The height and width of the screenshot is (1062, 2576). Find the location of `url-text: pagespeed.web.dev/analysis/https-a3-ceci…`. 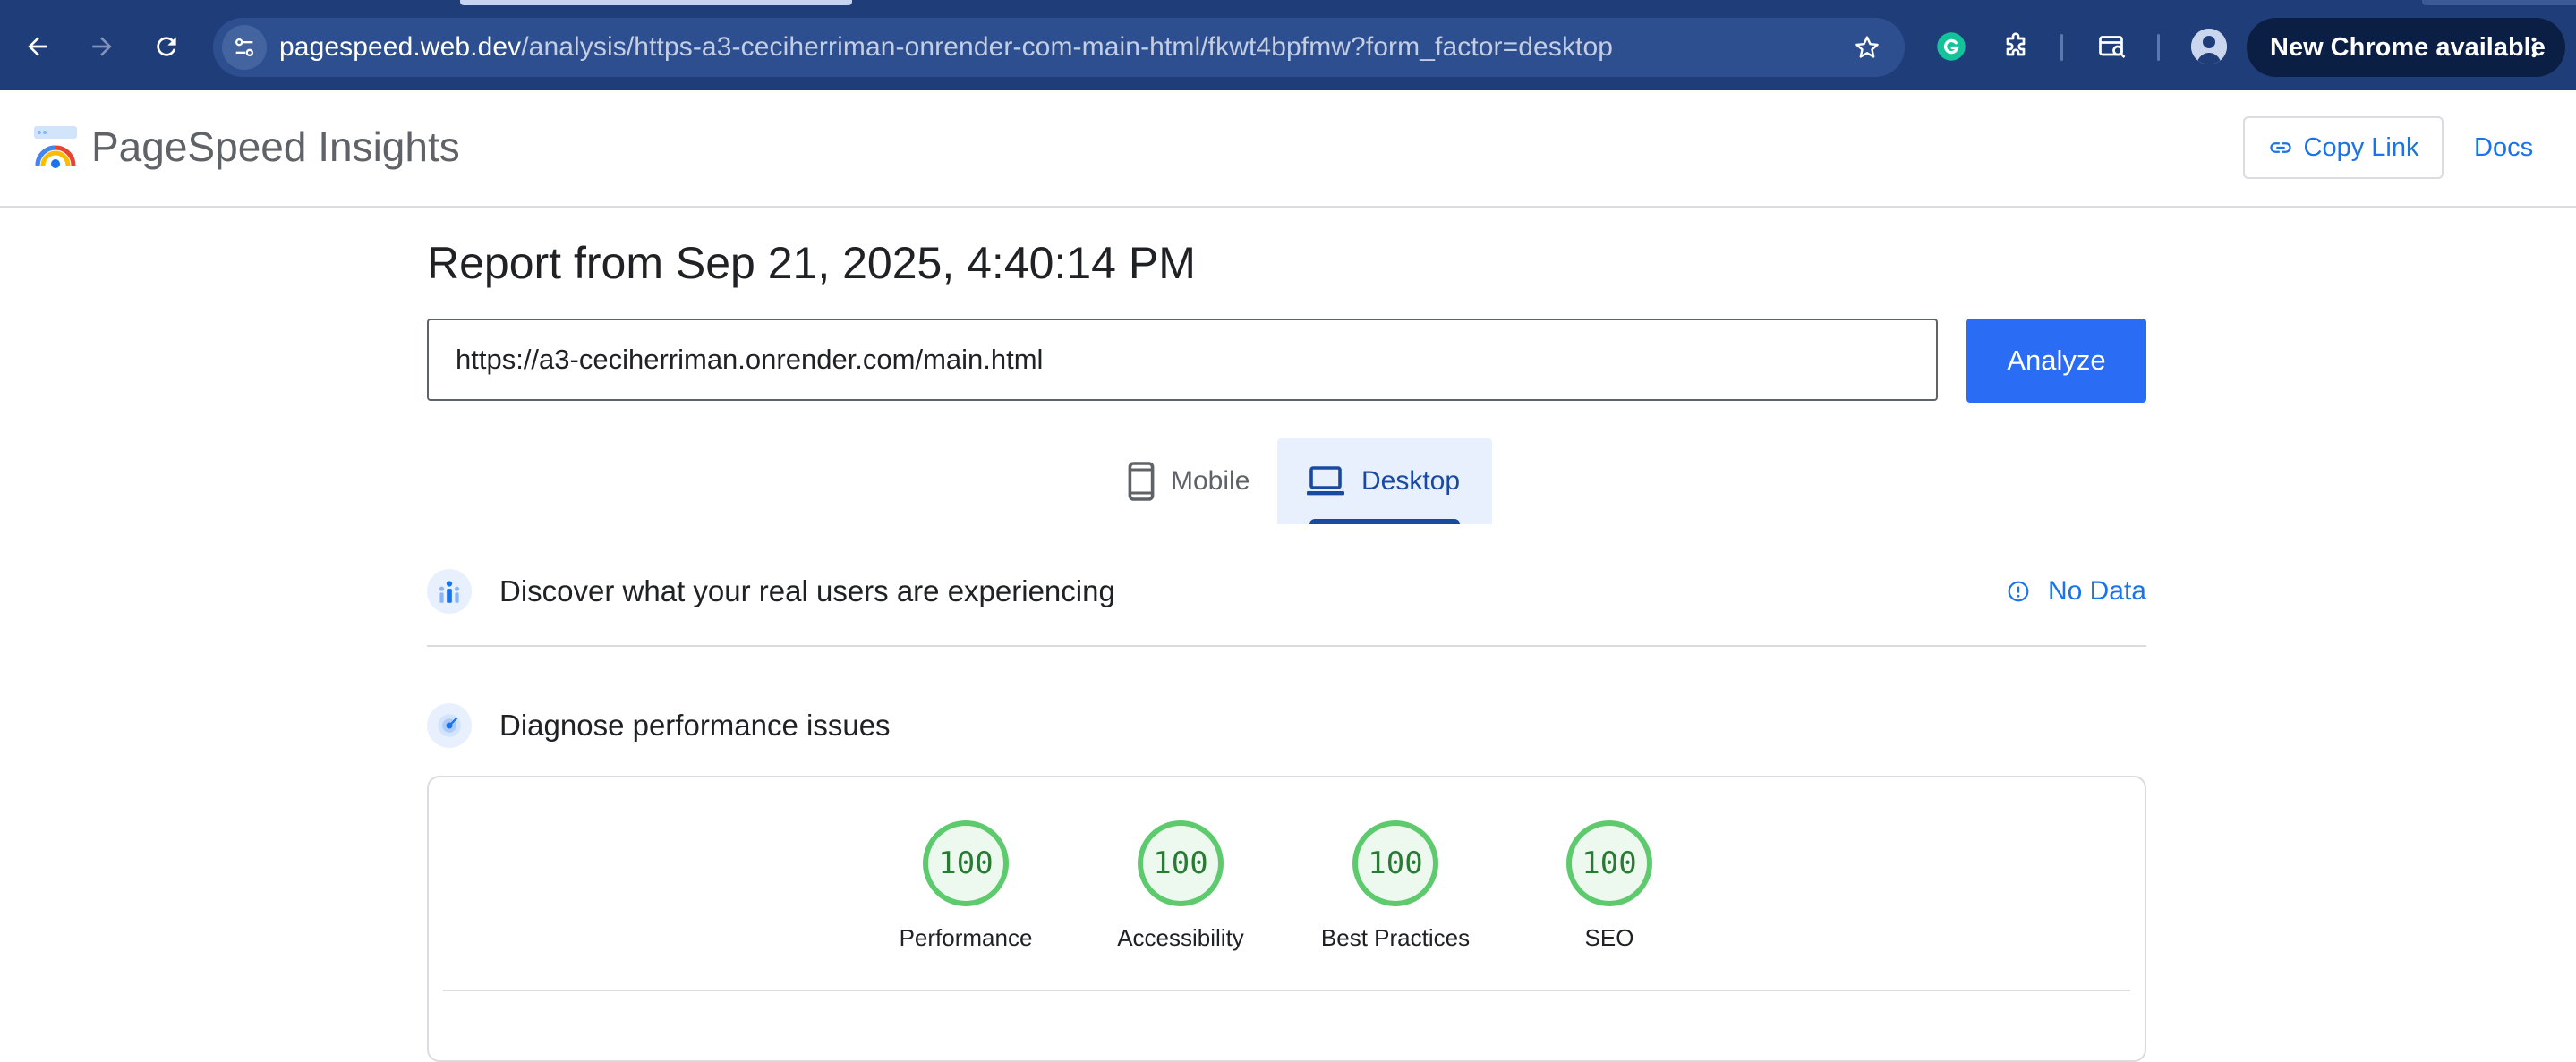

url-text: pagespeed.web.dev/analysis/https-a3-ceci… is located at coordinates (946, 47).